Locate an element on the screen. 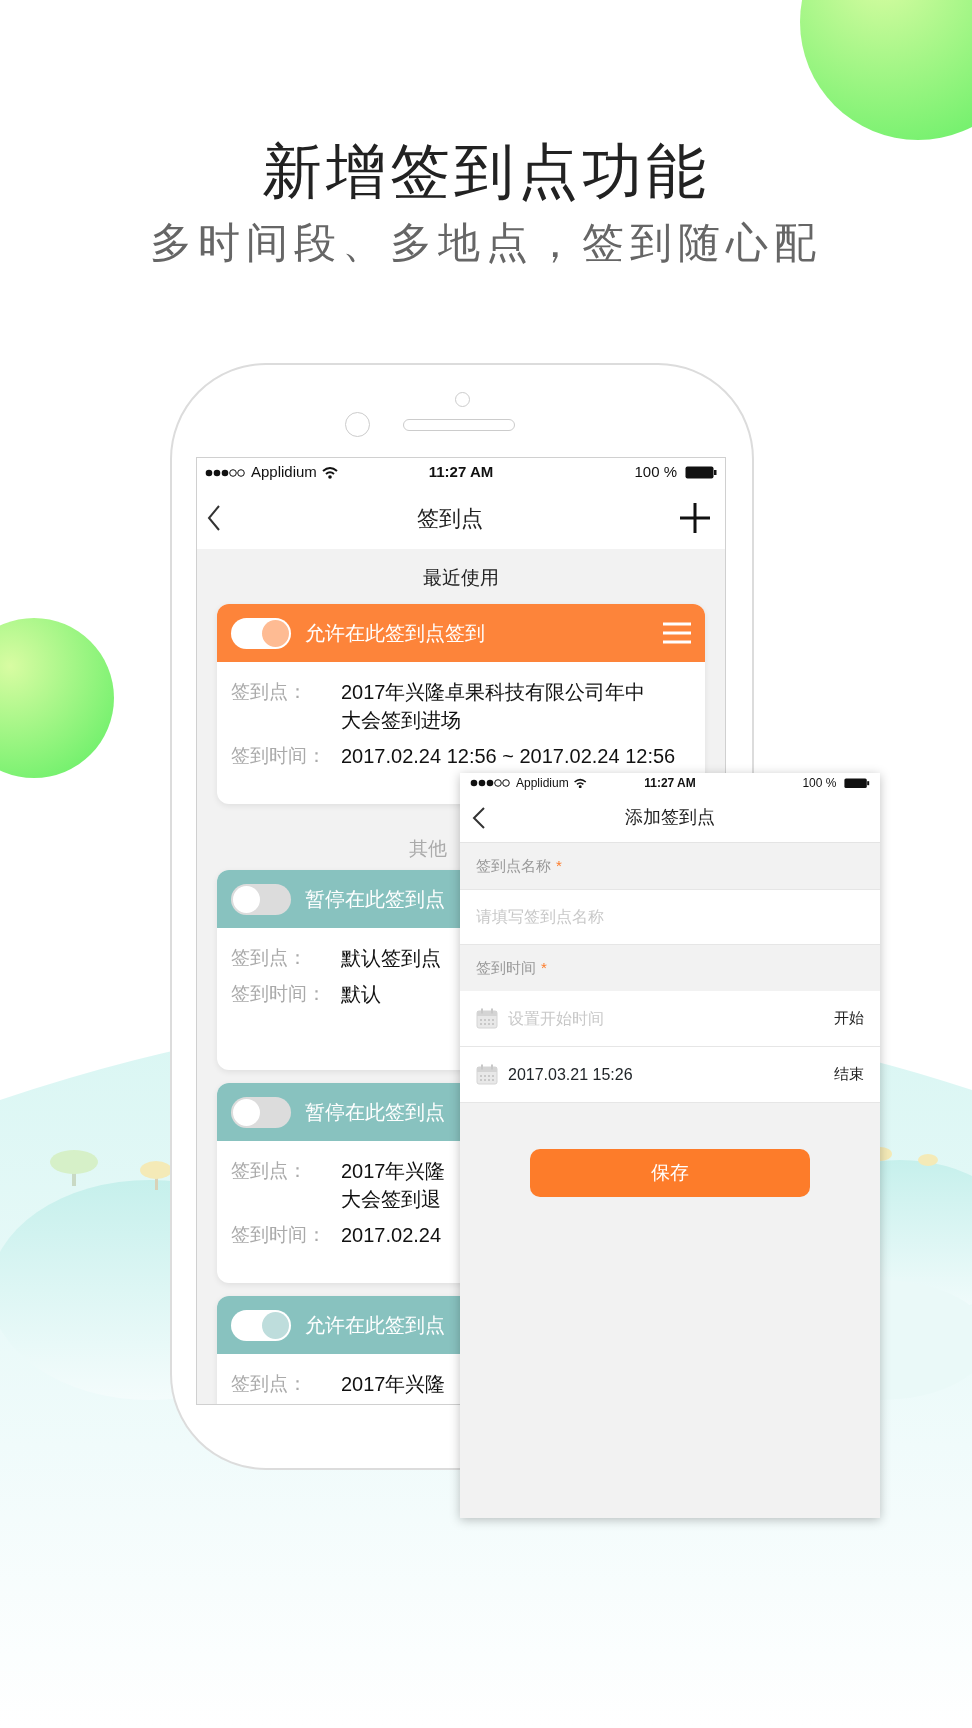  field-value: 2017.02.24 is located at coordinates (391, 1235).